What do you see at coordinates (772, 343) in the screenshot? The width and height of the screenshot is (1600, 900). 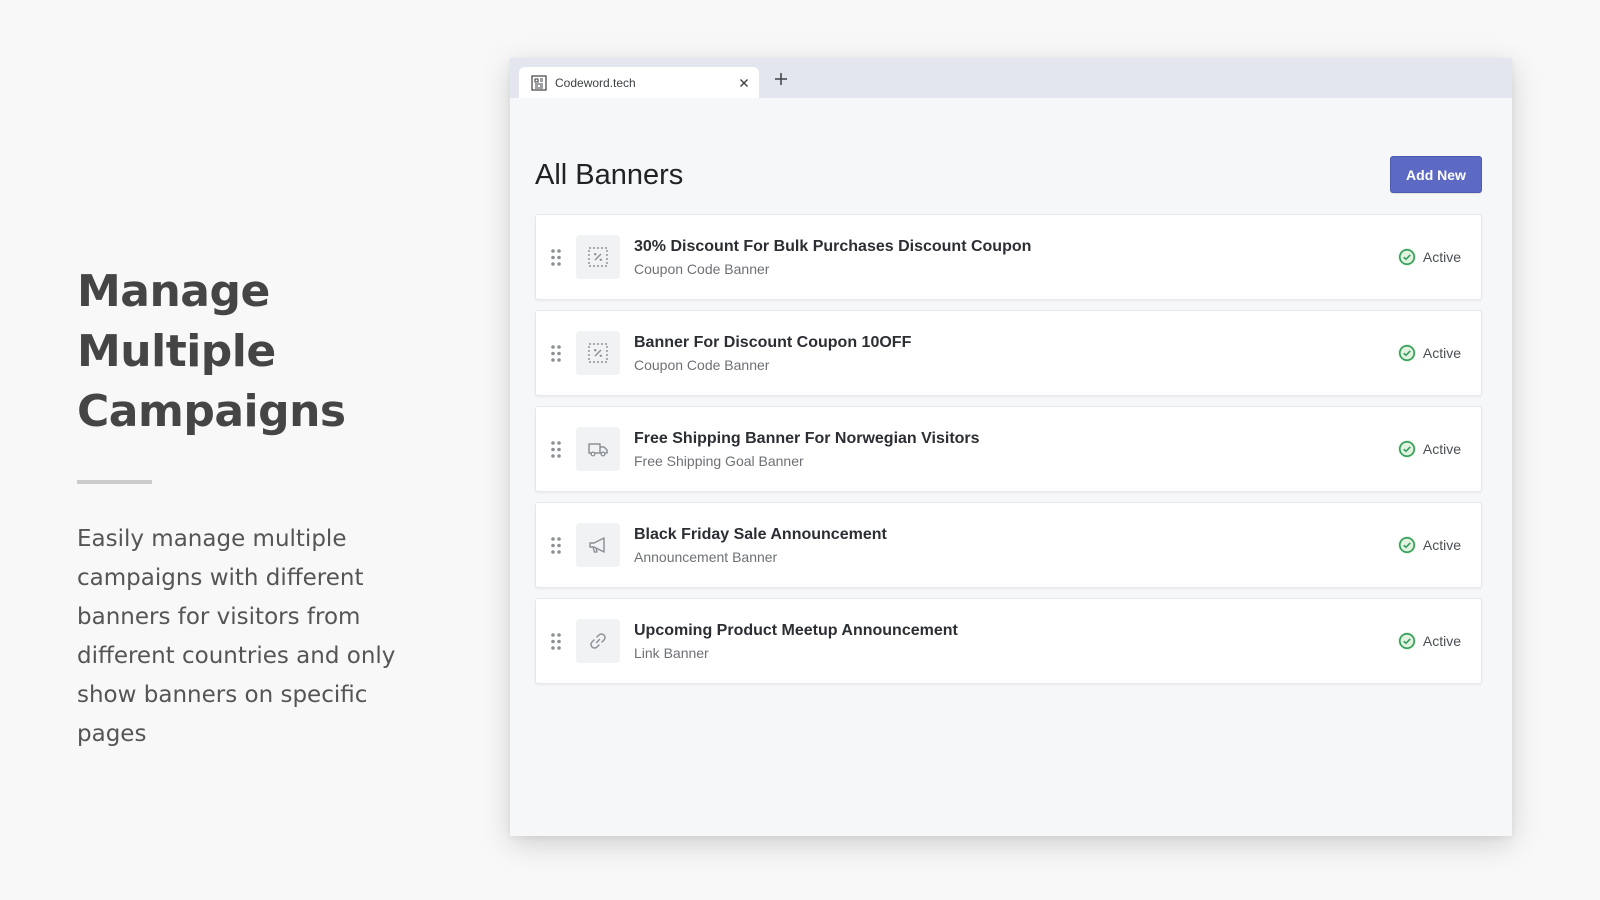 I see `banner-title: Banner For Discount Coupon 10OFF` at bounding box center [772, 343].